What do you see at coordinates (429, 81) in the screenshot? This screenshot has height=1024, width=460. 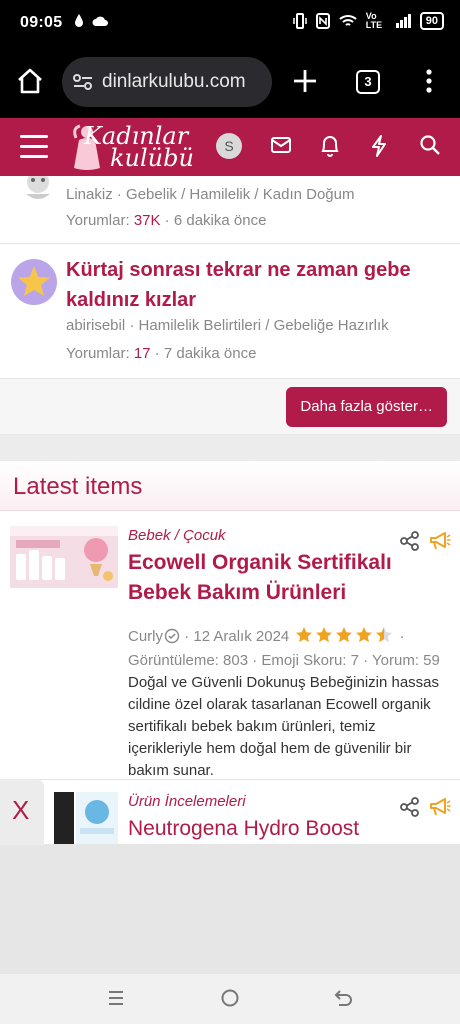 I see `more-menu-icon` at bounding box center [429, 81].